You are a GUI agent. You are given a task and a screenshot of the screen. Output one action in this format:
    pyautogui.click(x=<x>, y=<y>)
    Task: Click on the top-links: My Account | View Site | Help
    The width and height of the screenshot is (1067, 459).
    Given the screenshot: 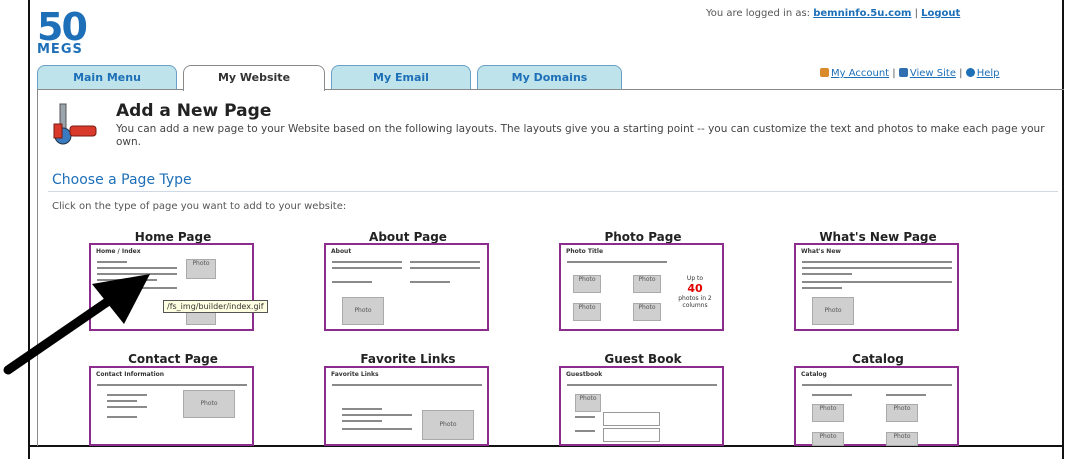 What is the action you would take?
    pyautogui.click(x=910, y=73)
    